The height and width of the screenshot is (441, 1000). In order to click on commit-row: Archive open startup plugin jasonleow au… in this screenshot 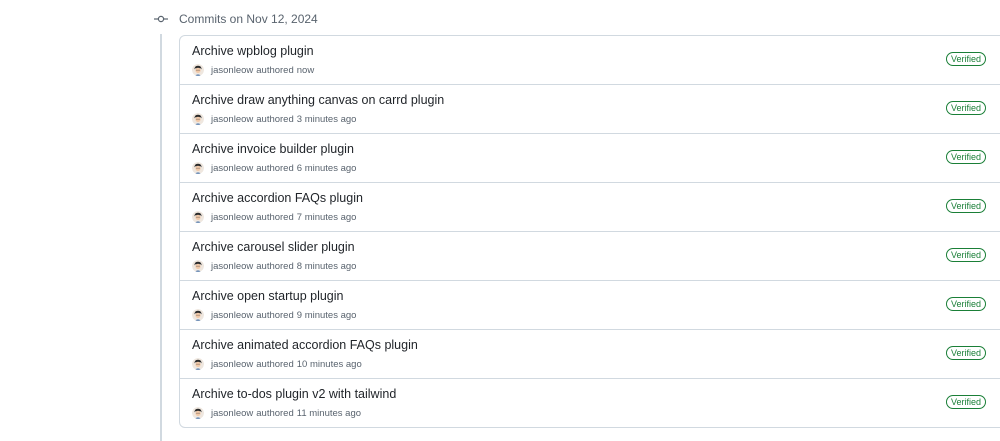, I will do `click(590, 304)`.